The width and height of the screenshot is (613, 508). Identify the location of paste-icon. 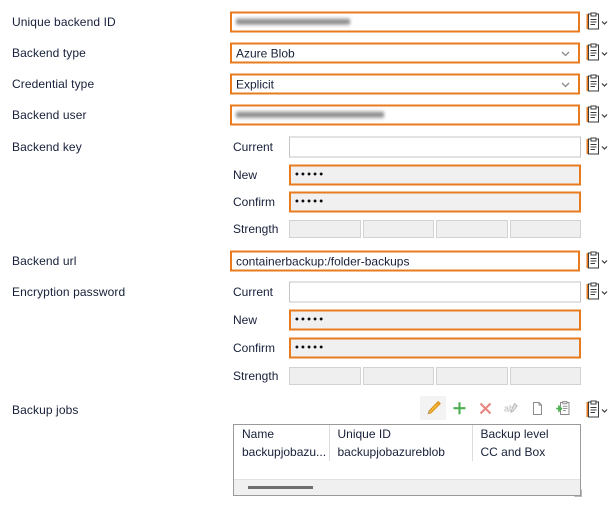
(562, 407).